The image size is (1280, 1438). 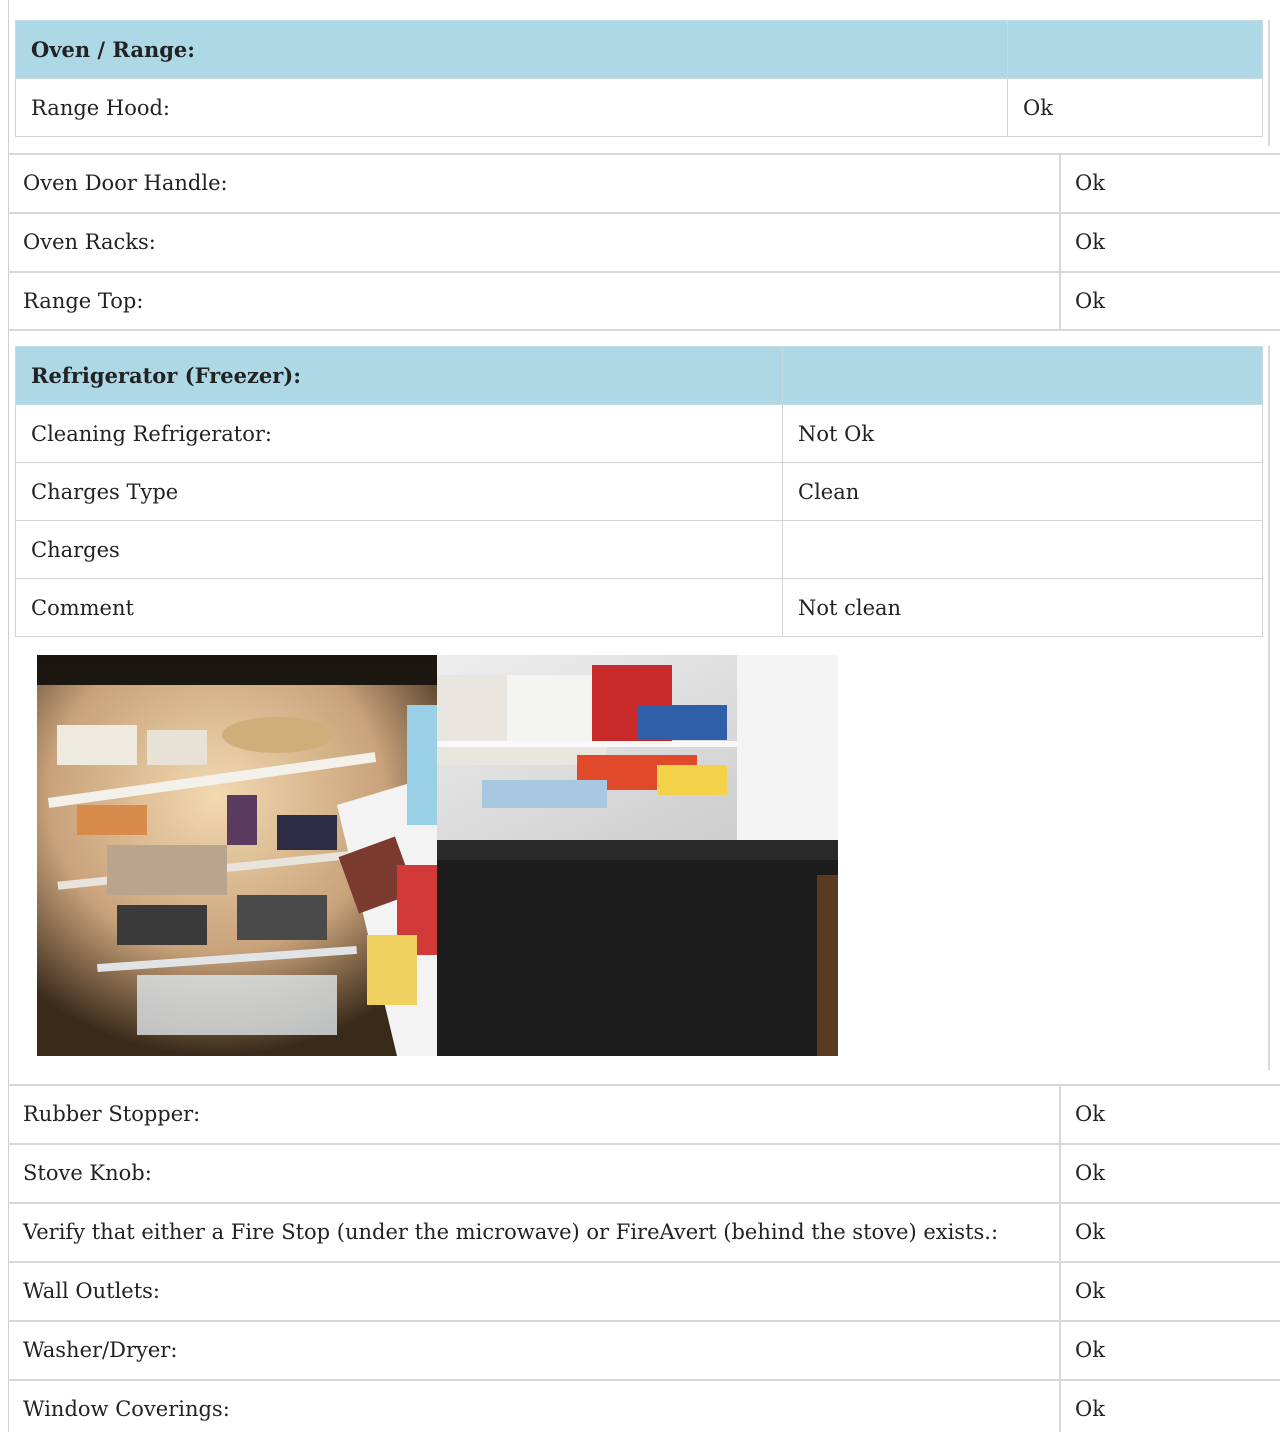 I want to click on item-label: Charges Type, so click(x=399, y=491).